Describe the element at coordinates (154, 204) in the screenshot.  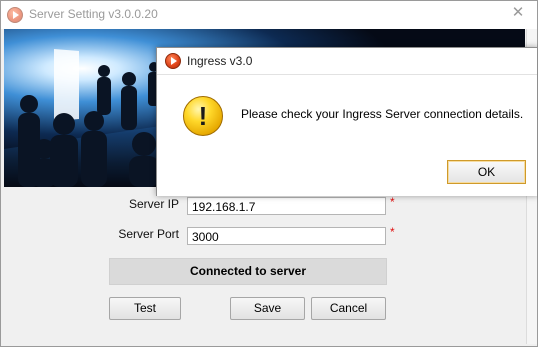
I see `server-ip-label: Server IP` at that location.